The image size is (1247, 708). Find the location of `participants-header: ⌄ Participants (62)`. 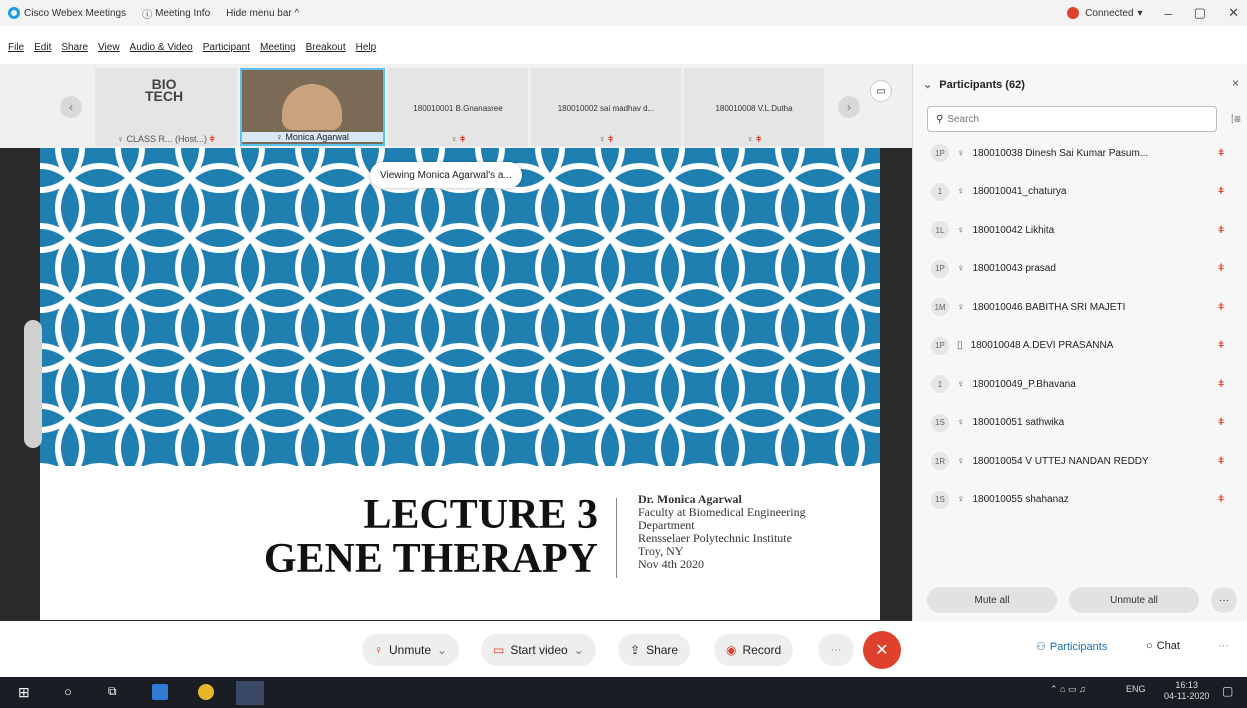

participants-header: ⌄ Participants (62) is located at coordinates (974, 84).